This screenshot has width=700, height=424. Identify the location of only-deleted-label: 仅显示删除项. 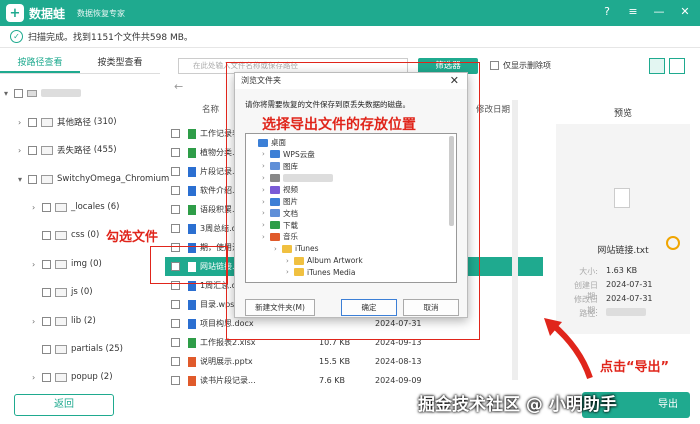
(527, 65).